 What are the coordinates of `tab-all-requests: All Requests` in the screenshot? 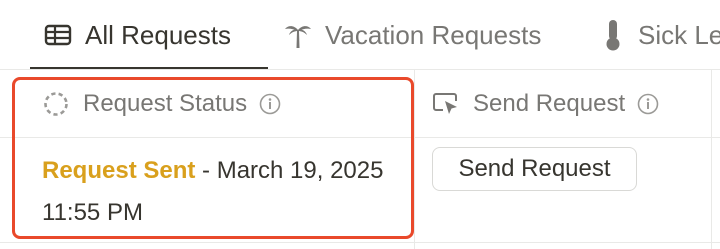 It's located at (137, 35).